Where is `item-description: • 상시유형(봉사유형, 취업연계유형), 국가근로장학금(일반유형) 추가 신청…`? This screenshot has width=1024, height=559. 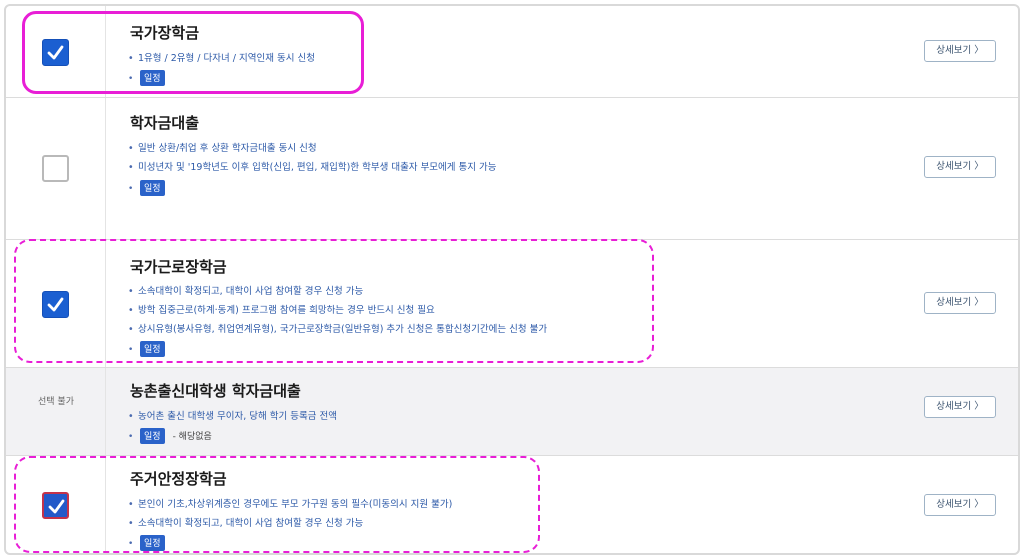 item-description: • 상시유형(봉사유형, 취업연계유형), 국가근로장학금(일반유형) 추가 신청… is located at coordinates (338, 329).